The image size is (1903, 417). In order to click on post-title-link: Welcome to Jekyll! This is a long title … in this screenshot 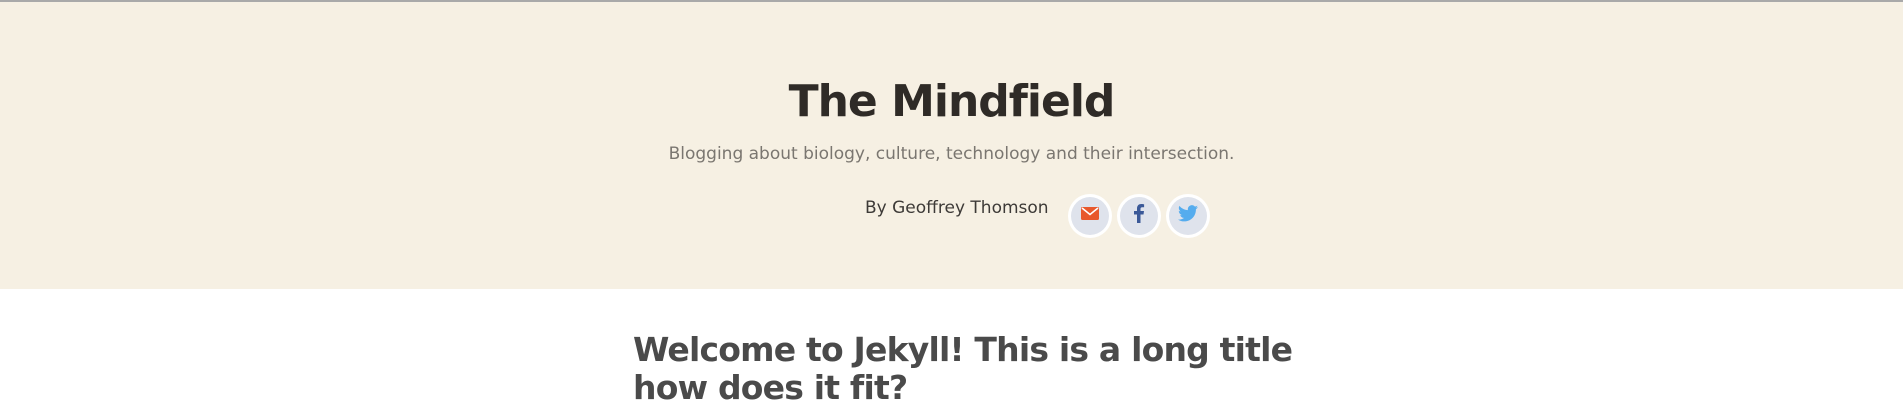, I will do `click(963, 369)`.